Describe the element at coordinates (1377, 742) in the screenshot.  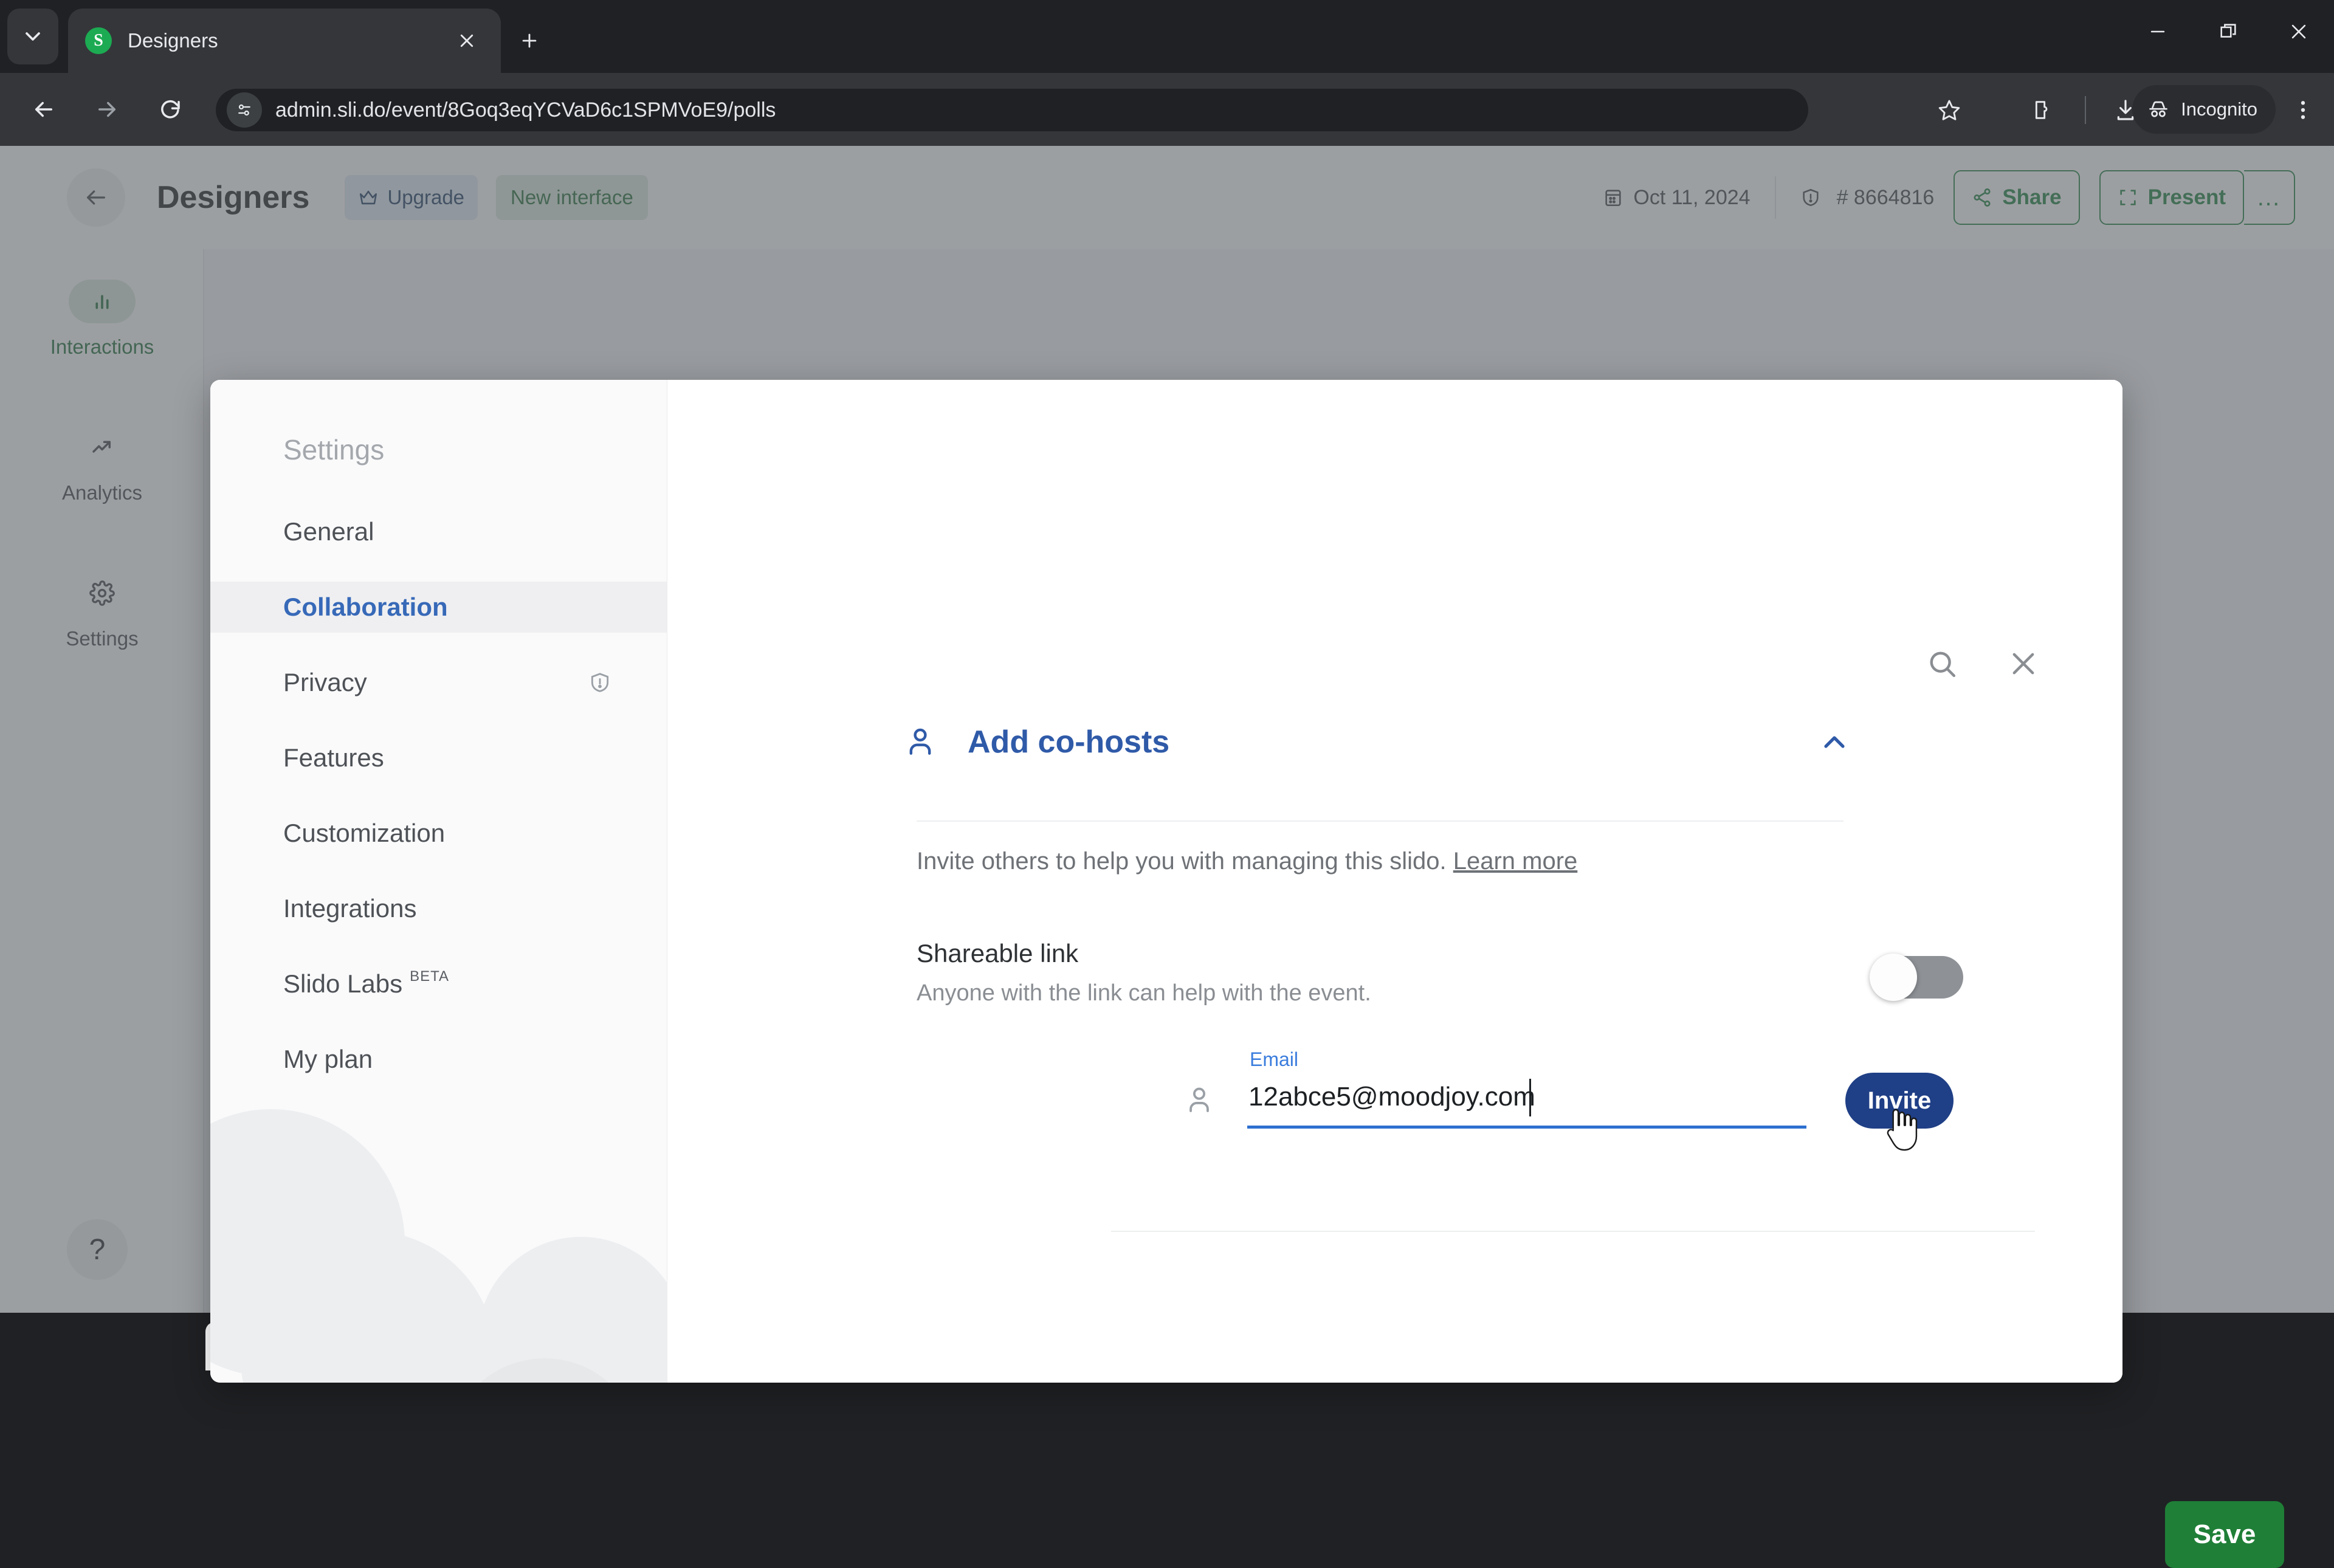
I see `add-cohosts-section-header: Add co-hosts` at that location.